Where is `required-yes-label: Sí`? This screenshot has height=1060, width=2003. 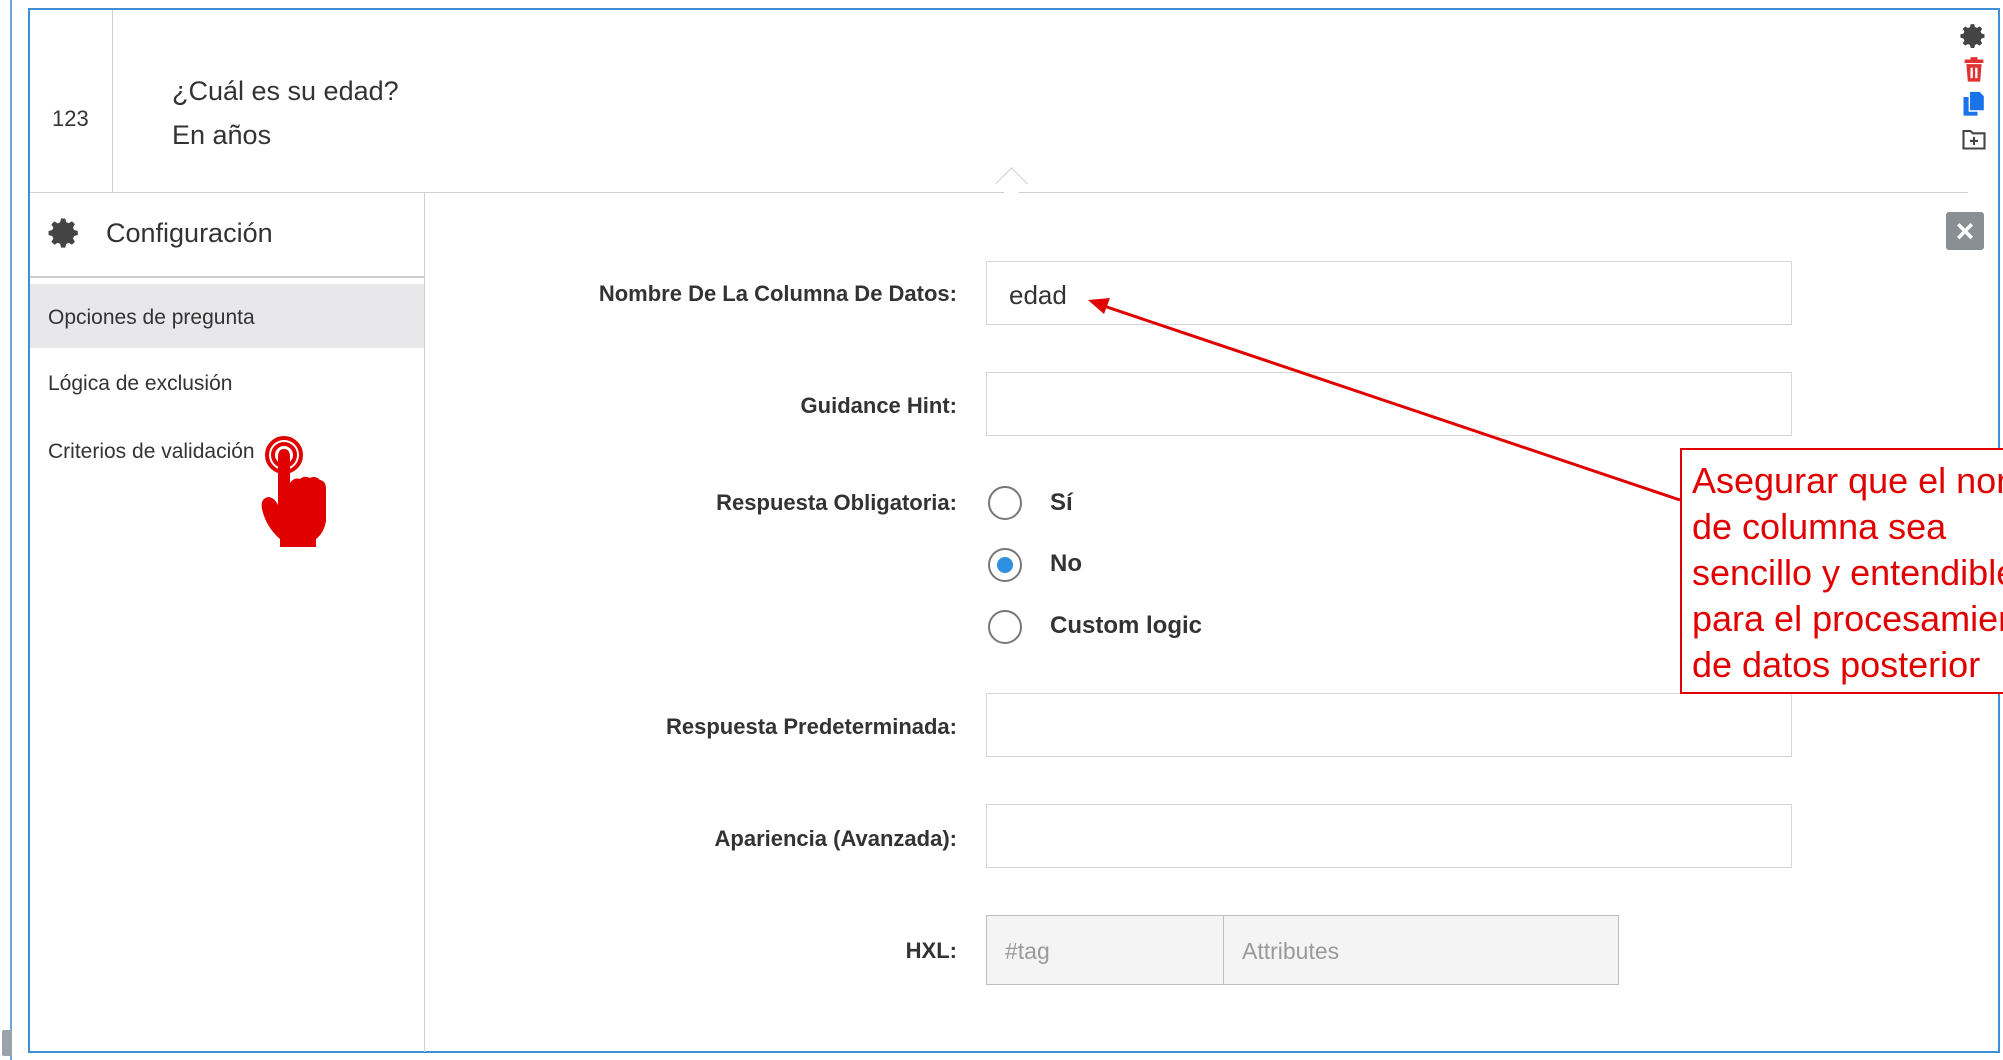 required-yes-label: Sí is located at coordinates (1061, 503).